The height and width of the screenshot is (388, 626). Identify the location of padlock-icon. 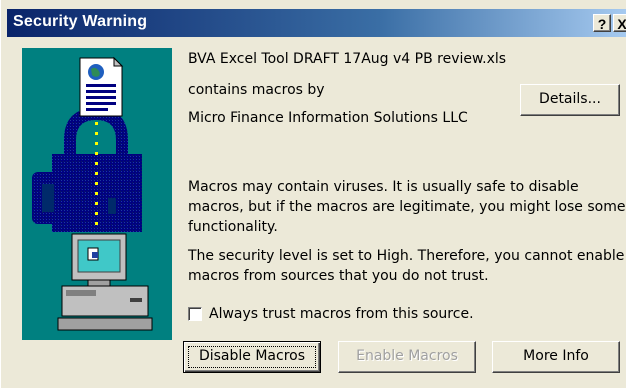
(87, 170).